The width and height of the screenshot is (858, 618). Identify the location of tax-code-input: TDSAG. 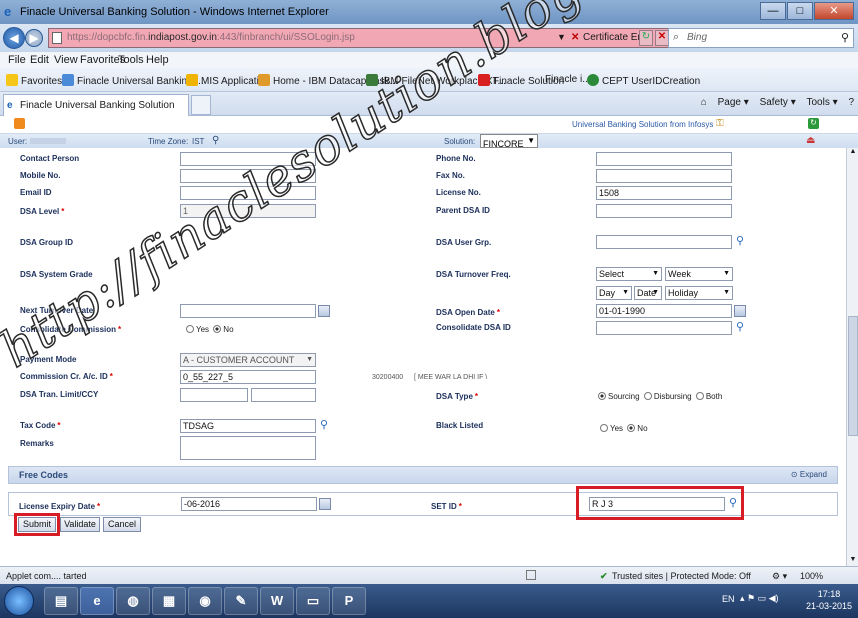
(248, 426).